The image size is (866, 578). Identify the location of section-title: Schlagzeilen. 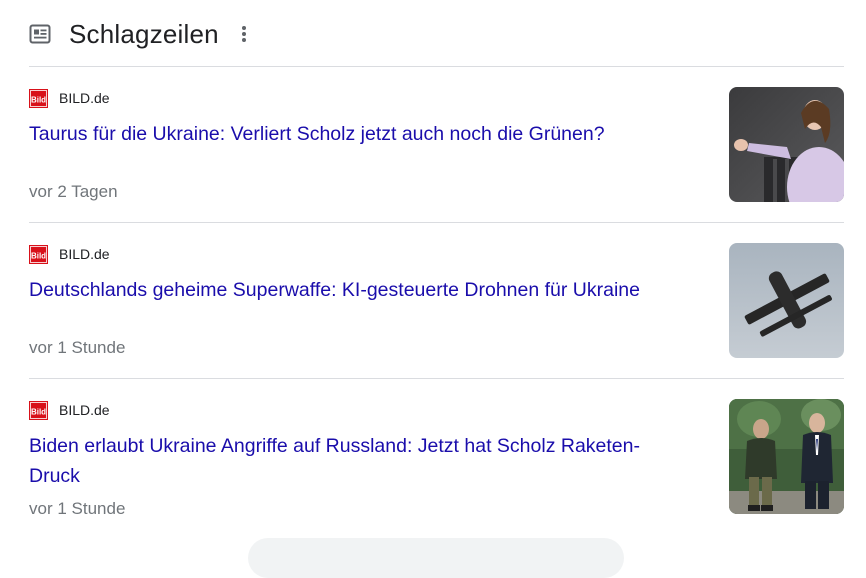
(144, 33).